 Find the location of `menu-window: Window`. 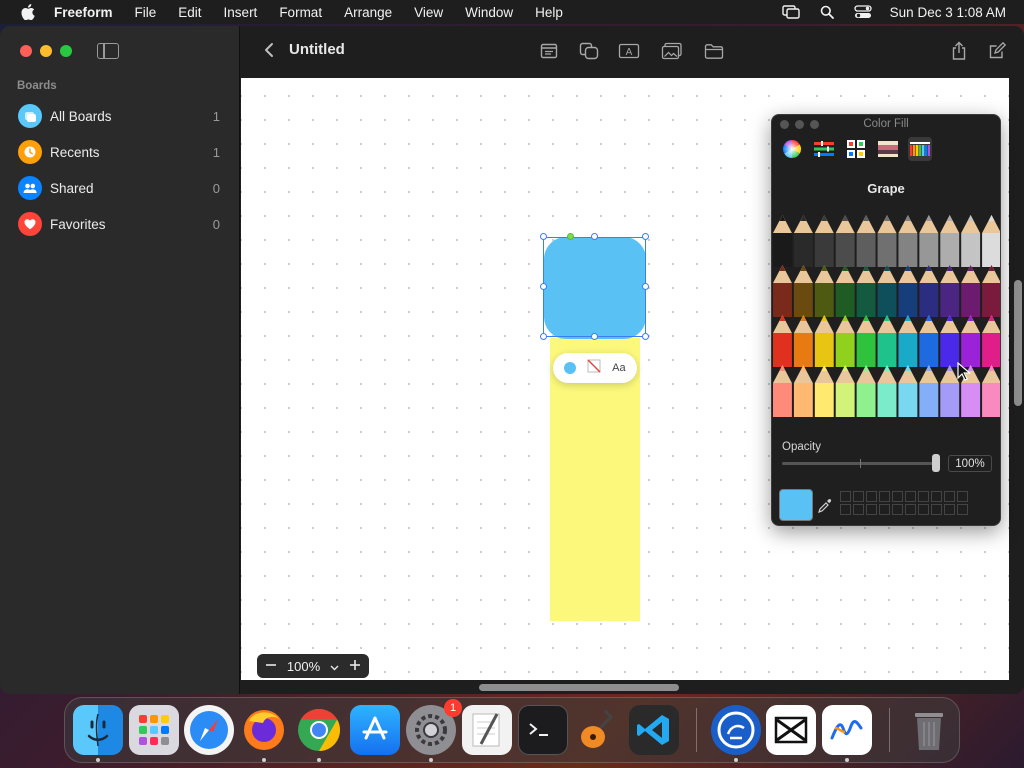

menu-window: Window is located at coordinates (489, 12).